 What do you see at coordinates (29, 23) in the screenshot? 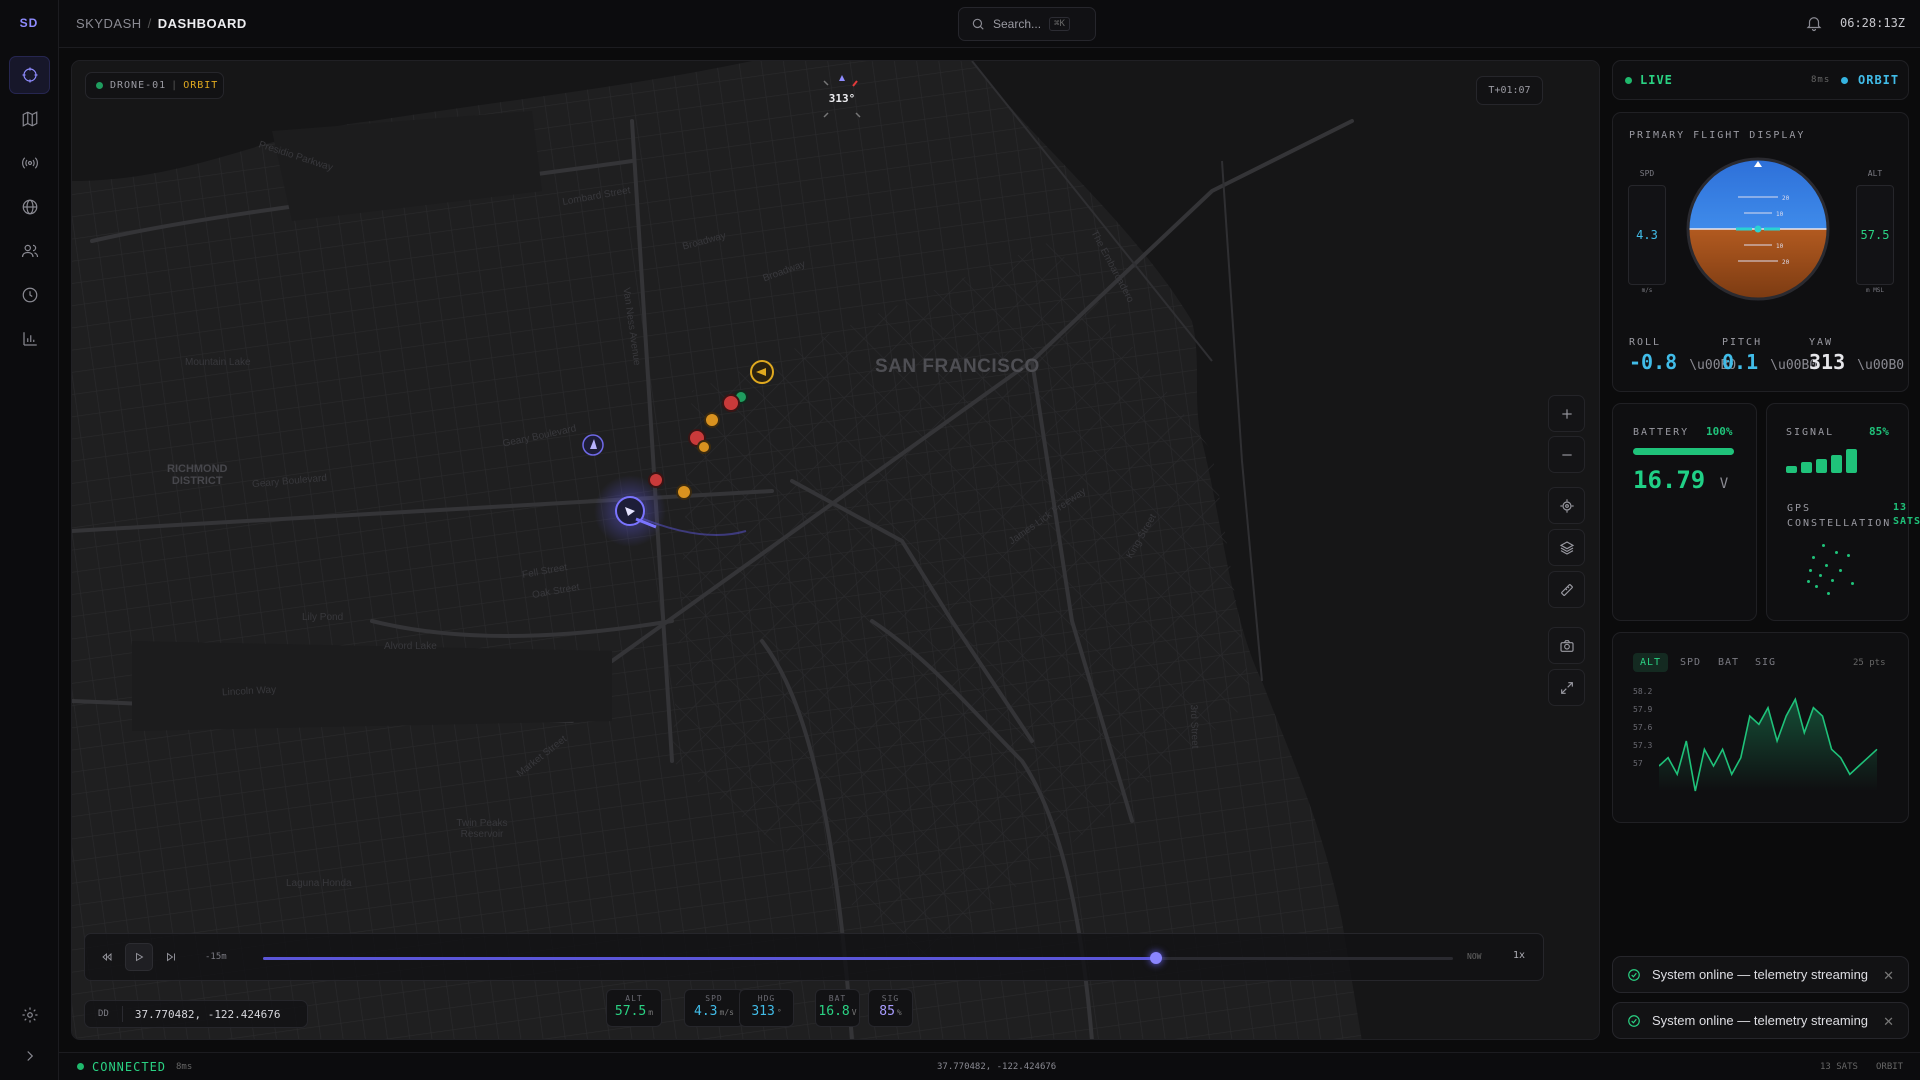
I see `app-logo: SD` at bounding box center [29, 23].